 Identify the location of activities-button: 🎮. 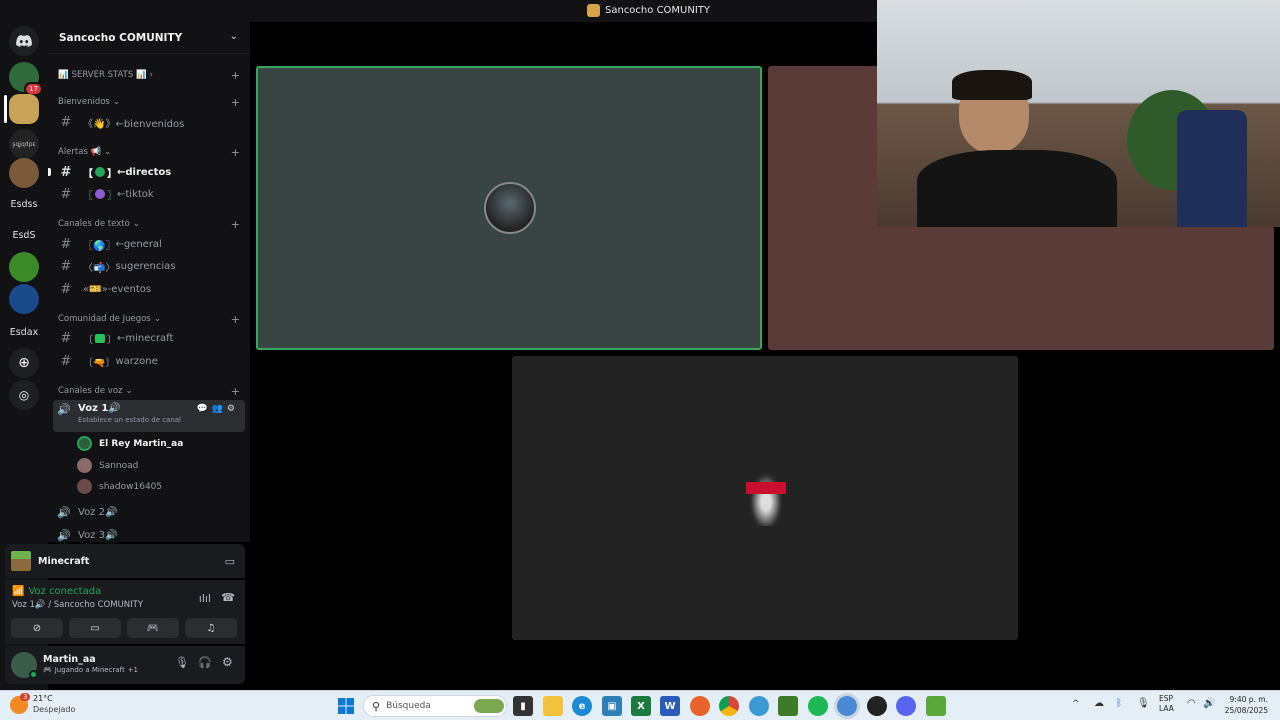
(153, 628).